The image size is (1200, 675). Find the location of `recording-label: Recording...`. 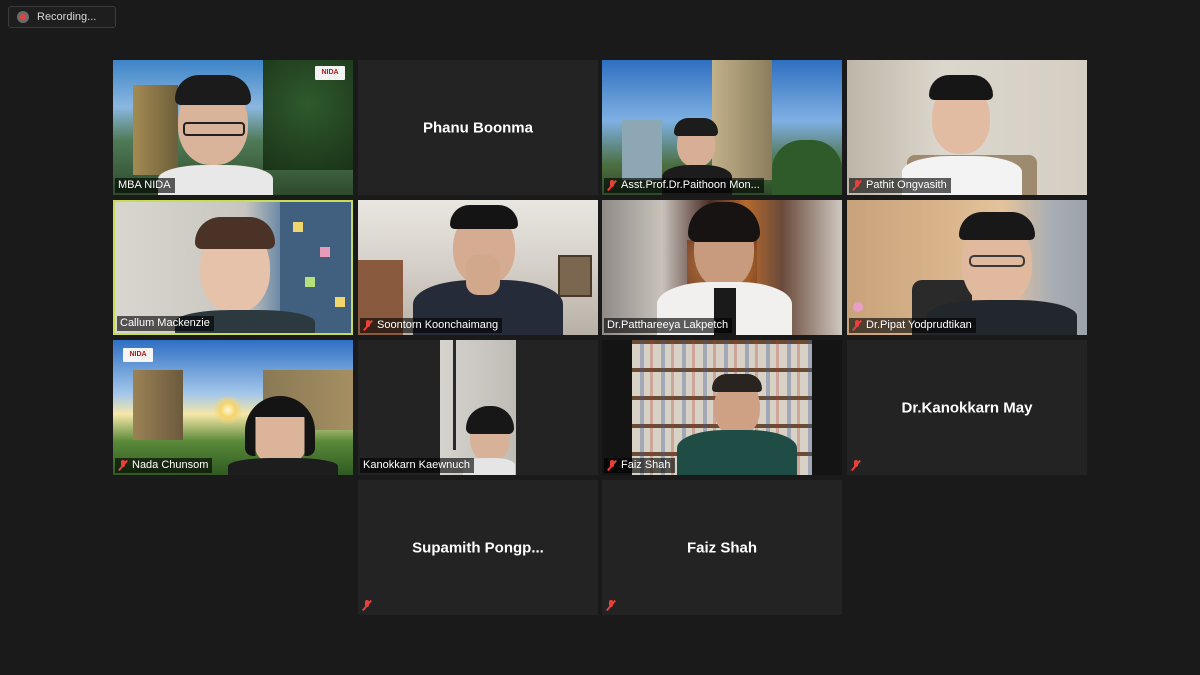

recording-label: Recording... is located at coordinates (67, 17).